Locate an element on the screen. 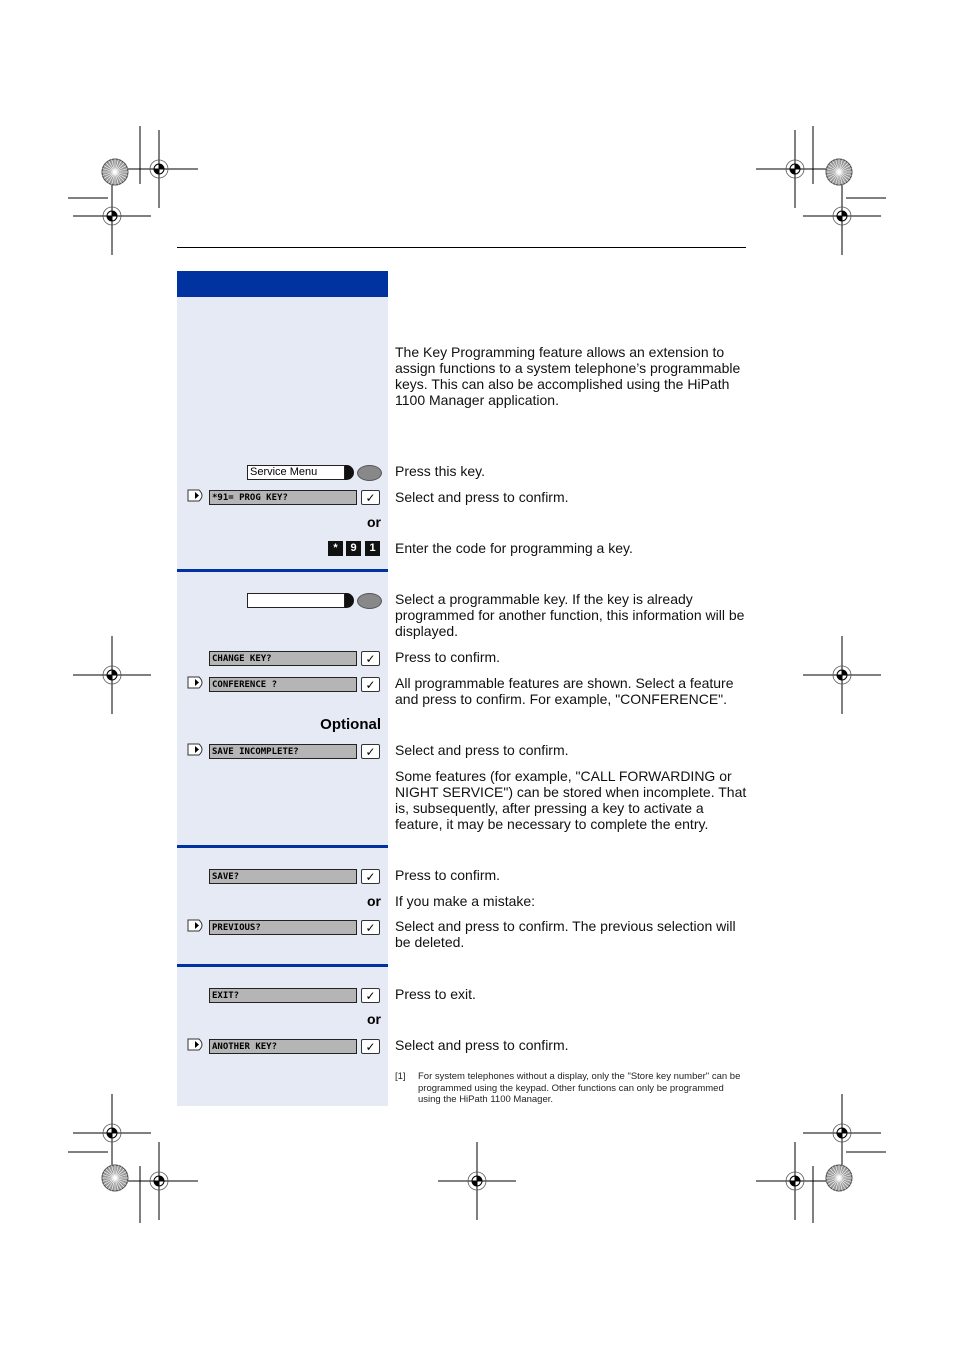 The height and width of the screenshot is (1351, 954). optional-label: Optional is located at coordinates (350, 724).